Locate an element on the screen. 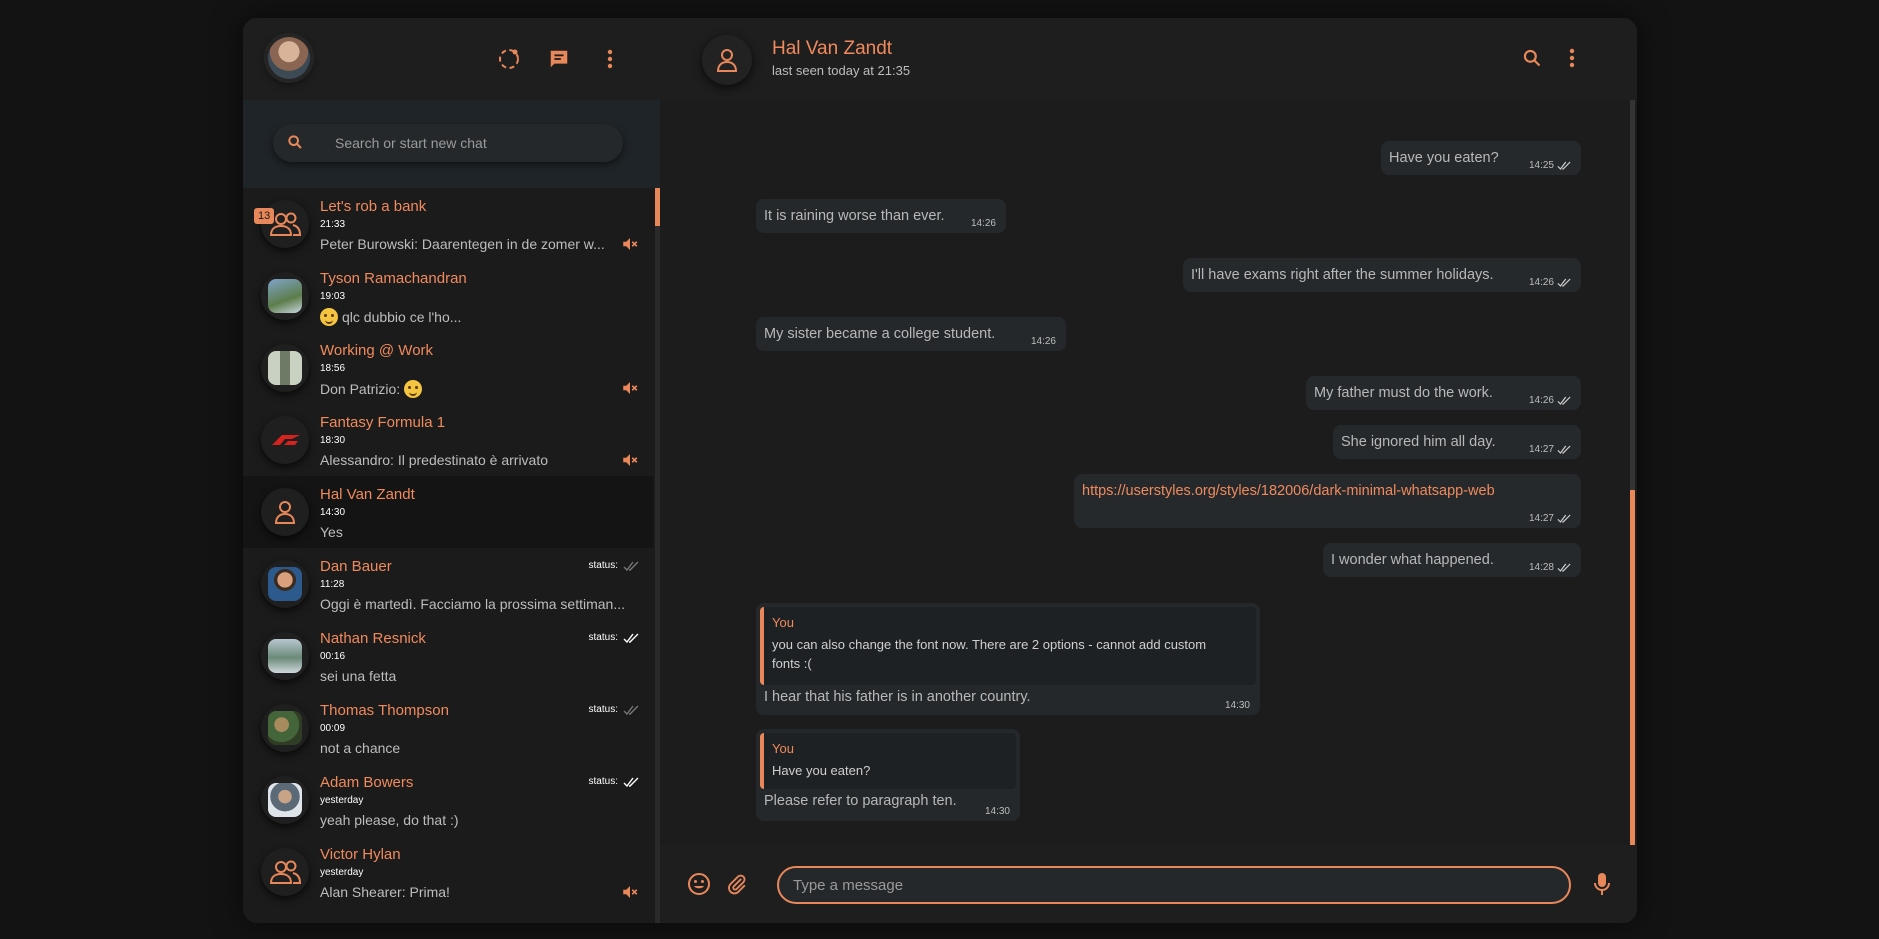 Image resolution: width=1879 pixels, height=939 pixels. status-icon is located at coordinates (509, 59).